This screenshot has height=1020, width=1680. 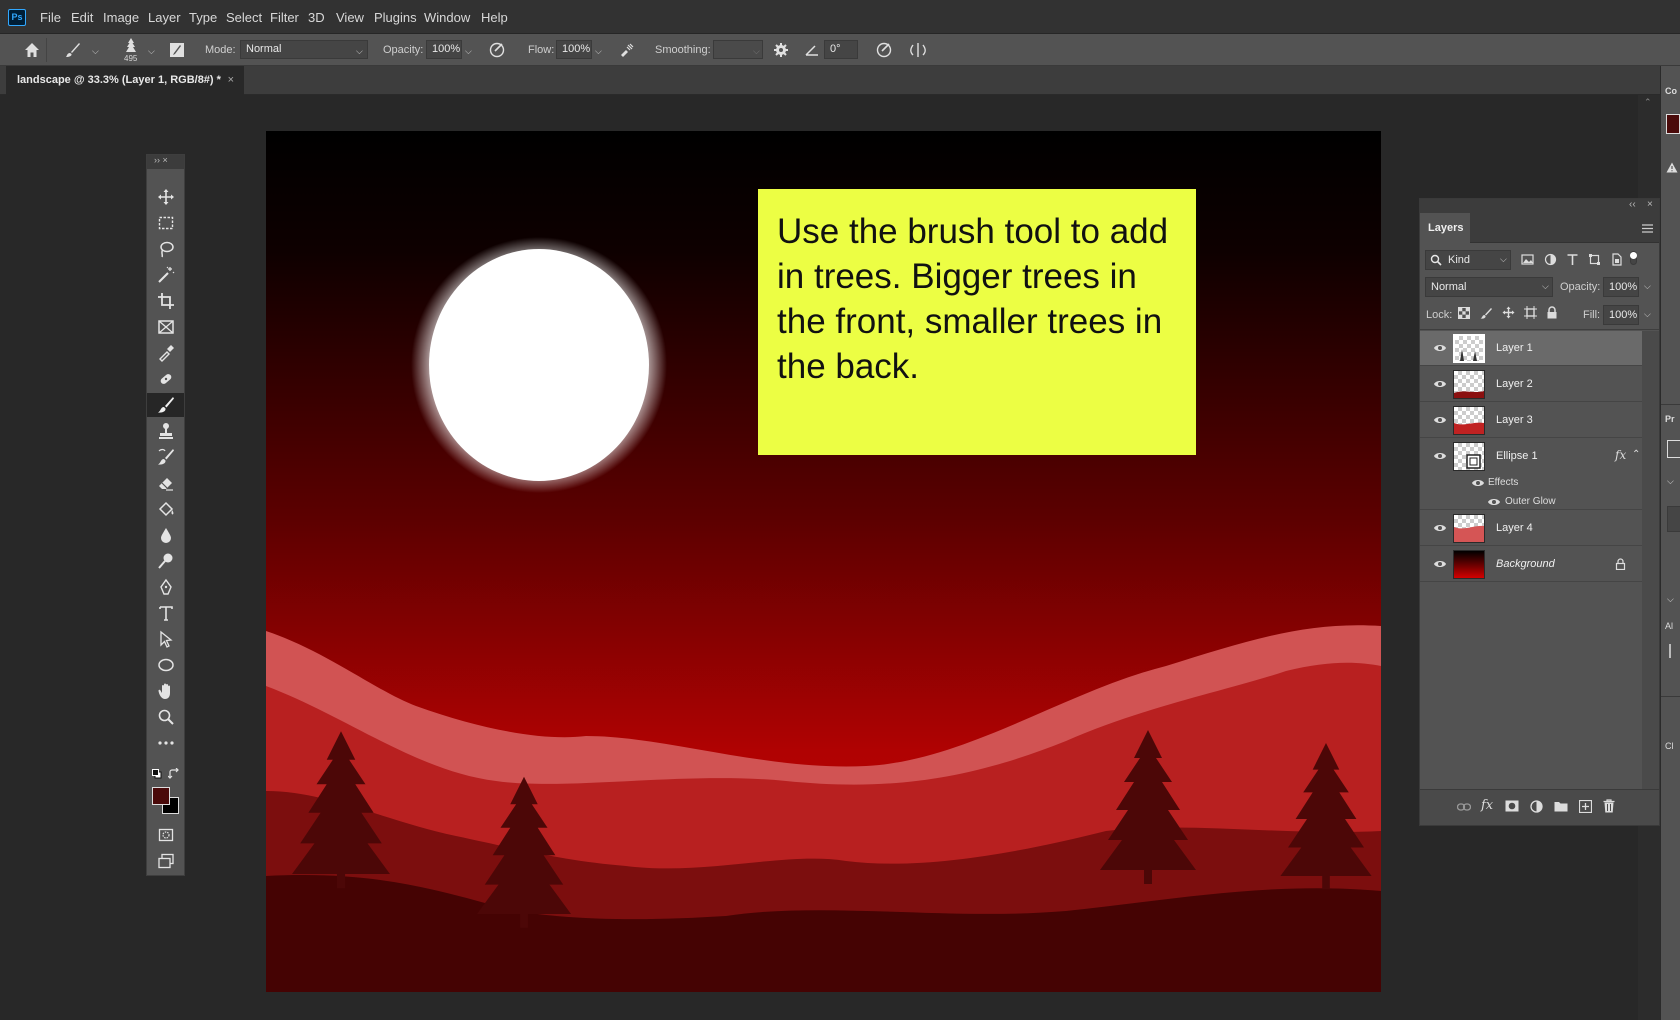 I want to click on layer-opacity-field: 100%, so click(x=1621, y=287).